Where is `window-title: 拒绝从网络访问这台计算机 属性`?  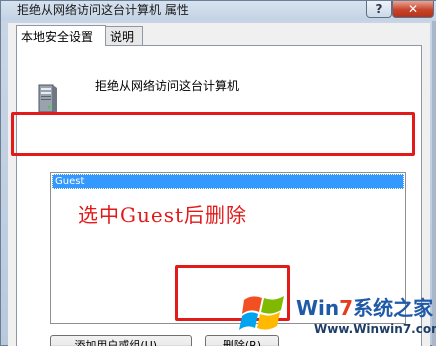 window-title: 拒绝从网络访问这台计算机 属性 is located at coordinates (103, 10).